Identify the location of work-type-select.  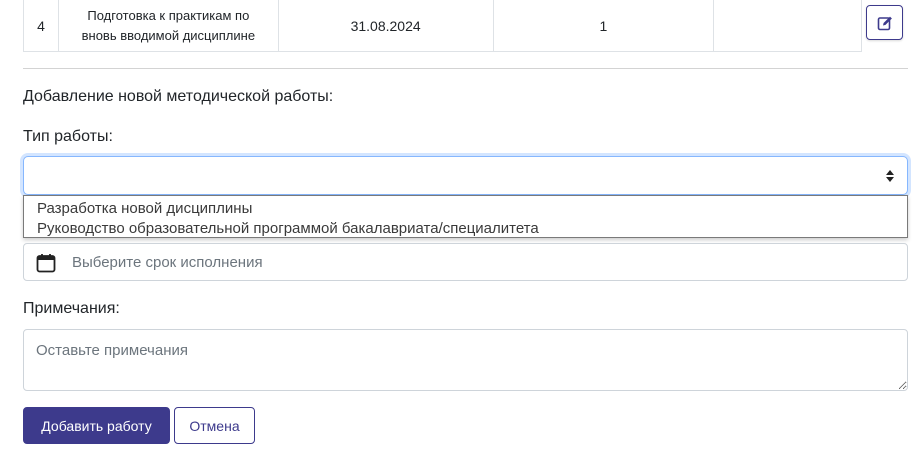
(465, 175).